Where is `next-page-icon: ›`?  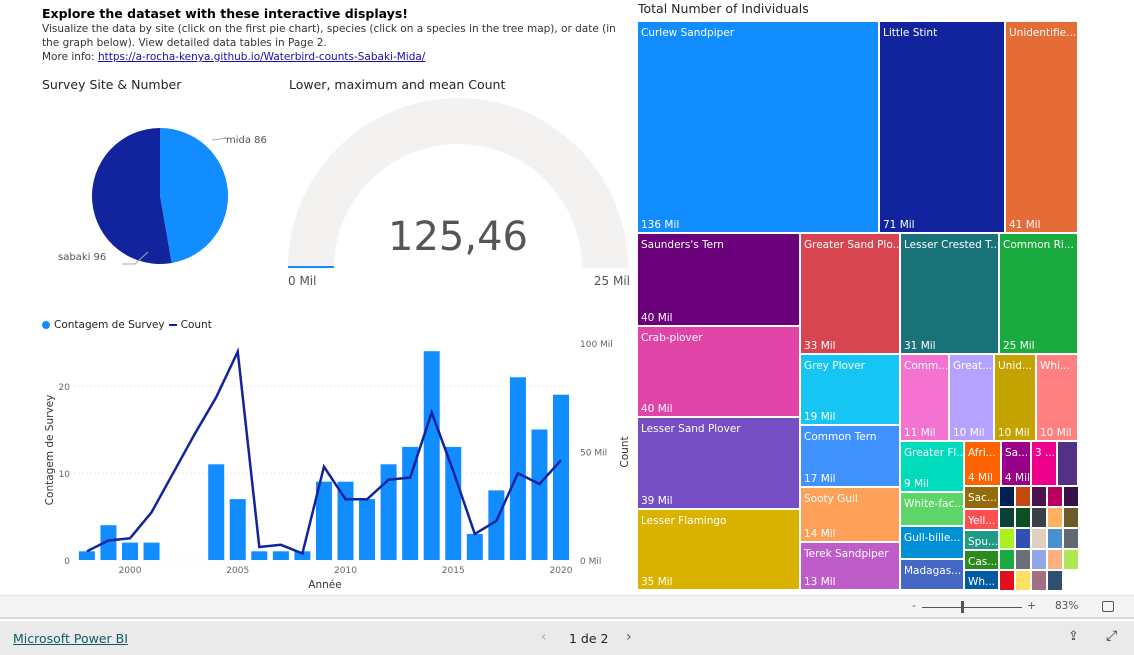
next-page-icon: › is located at coordinates (629, 637).